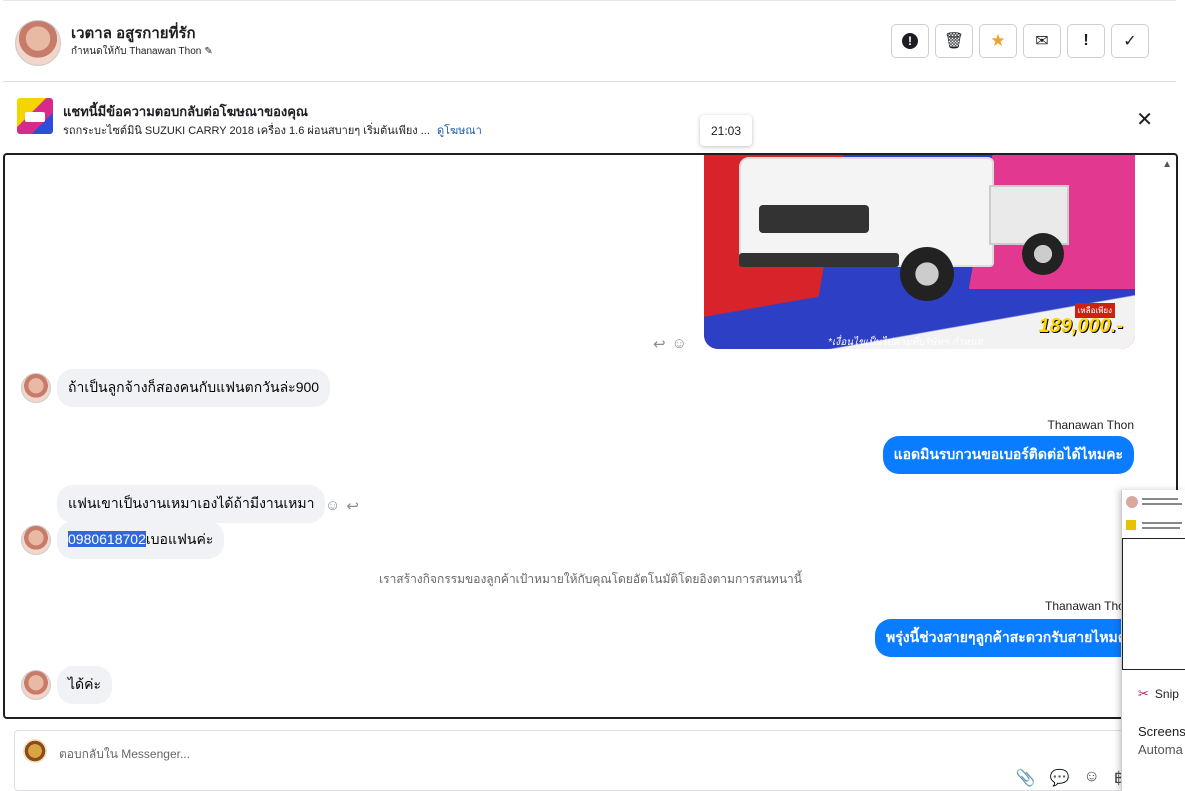 The image size is (1185, 791). I want to click on truck-bed, so click(1029, 215).